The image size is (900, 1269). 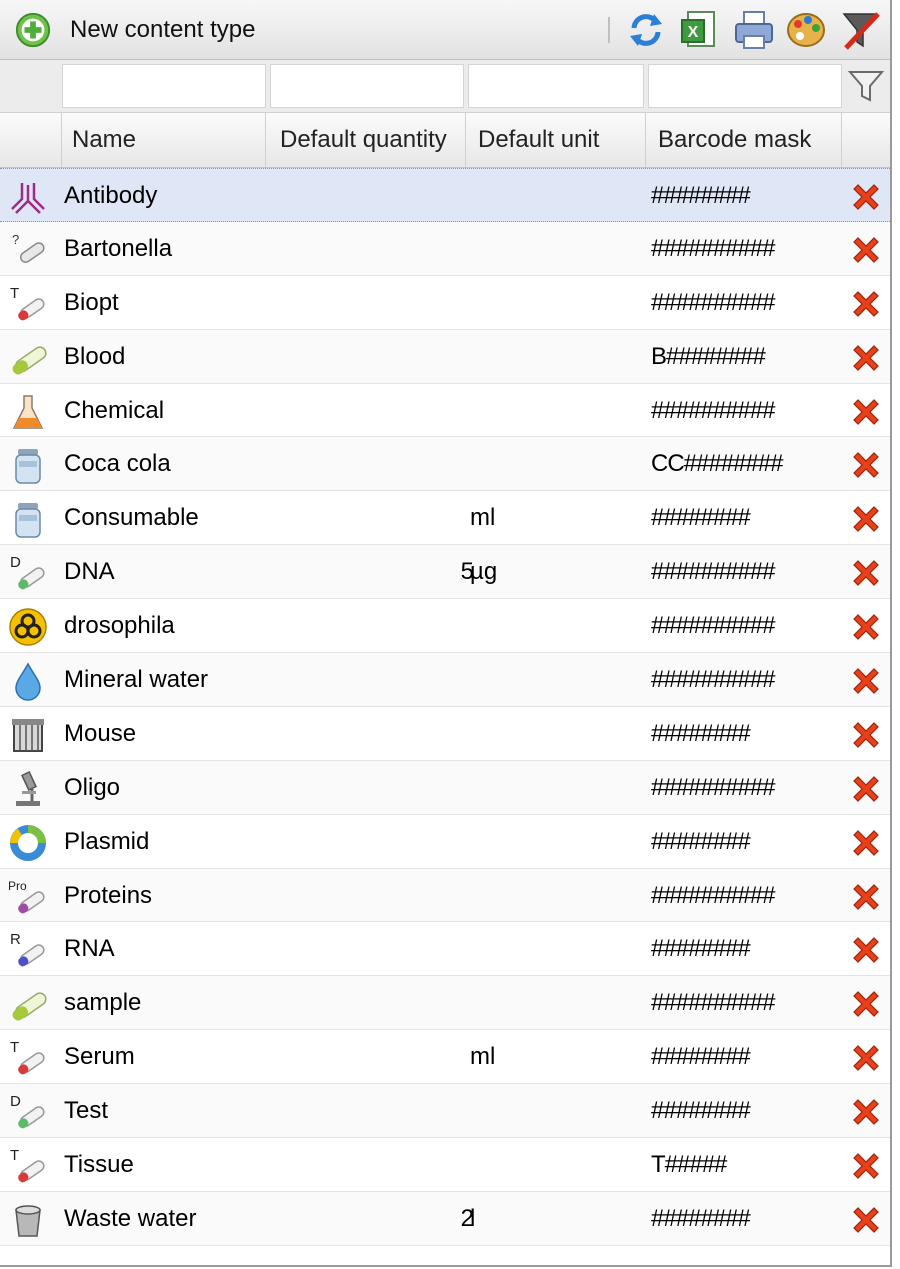 What do you see at coordinates (445, 1111) in the screenshot?
I see `table-row: D Test ########` at bounding box center [445, 1111].